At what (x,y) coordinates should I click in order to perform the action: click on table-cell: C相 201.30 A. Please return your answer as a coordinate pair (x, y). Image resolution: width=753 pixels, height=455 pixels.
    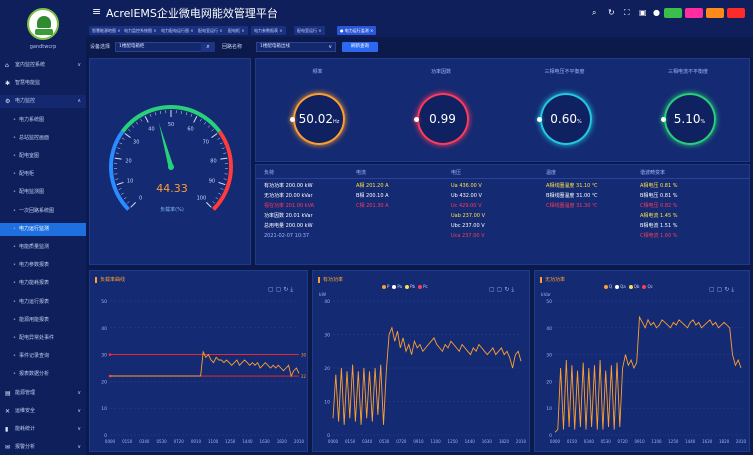
    Looking at the image, I should click on (372, 206).